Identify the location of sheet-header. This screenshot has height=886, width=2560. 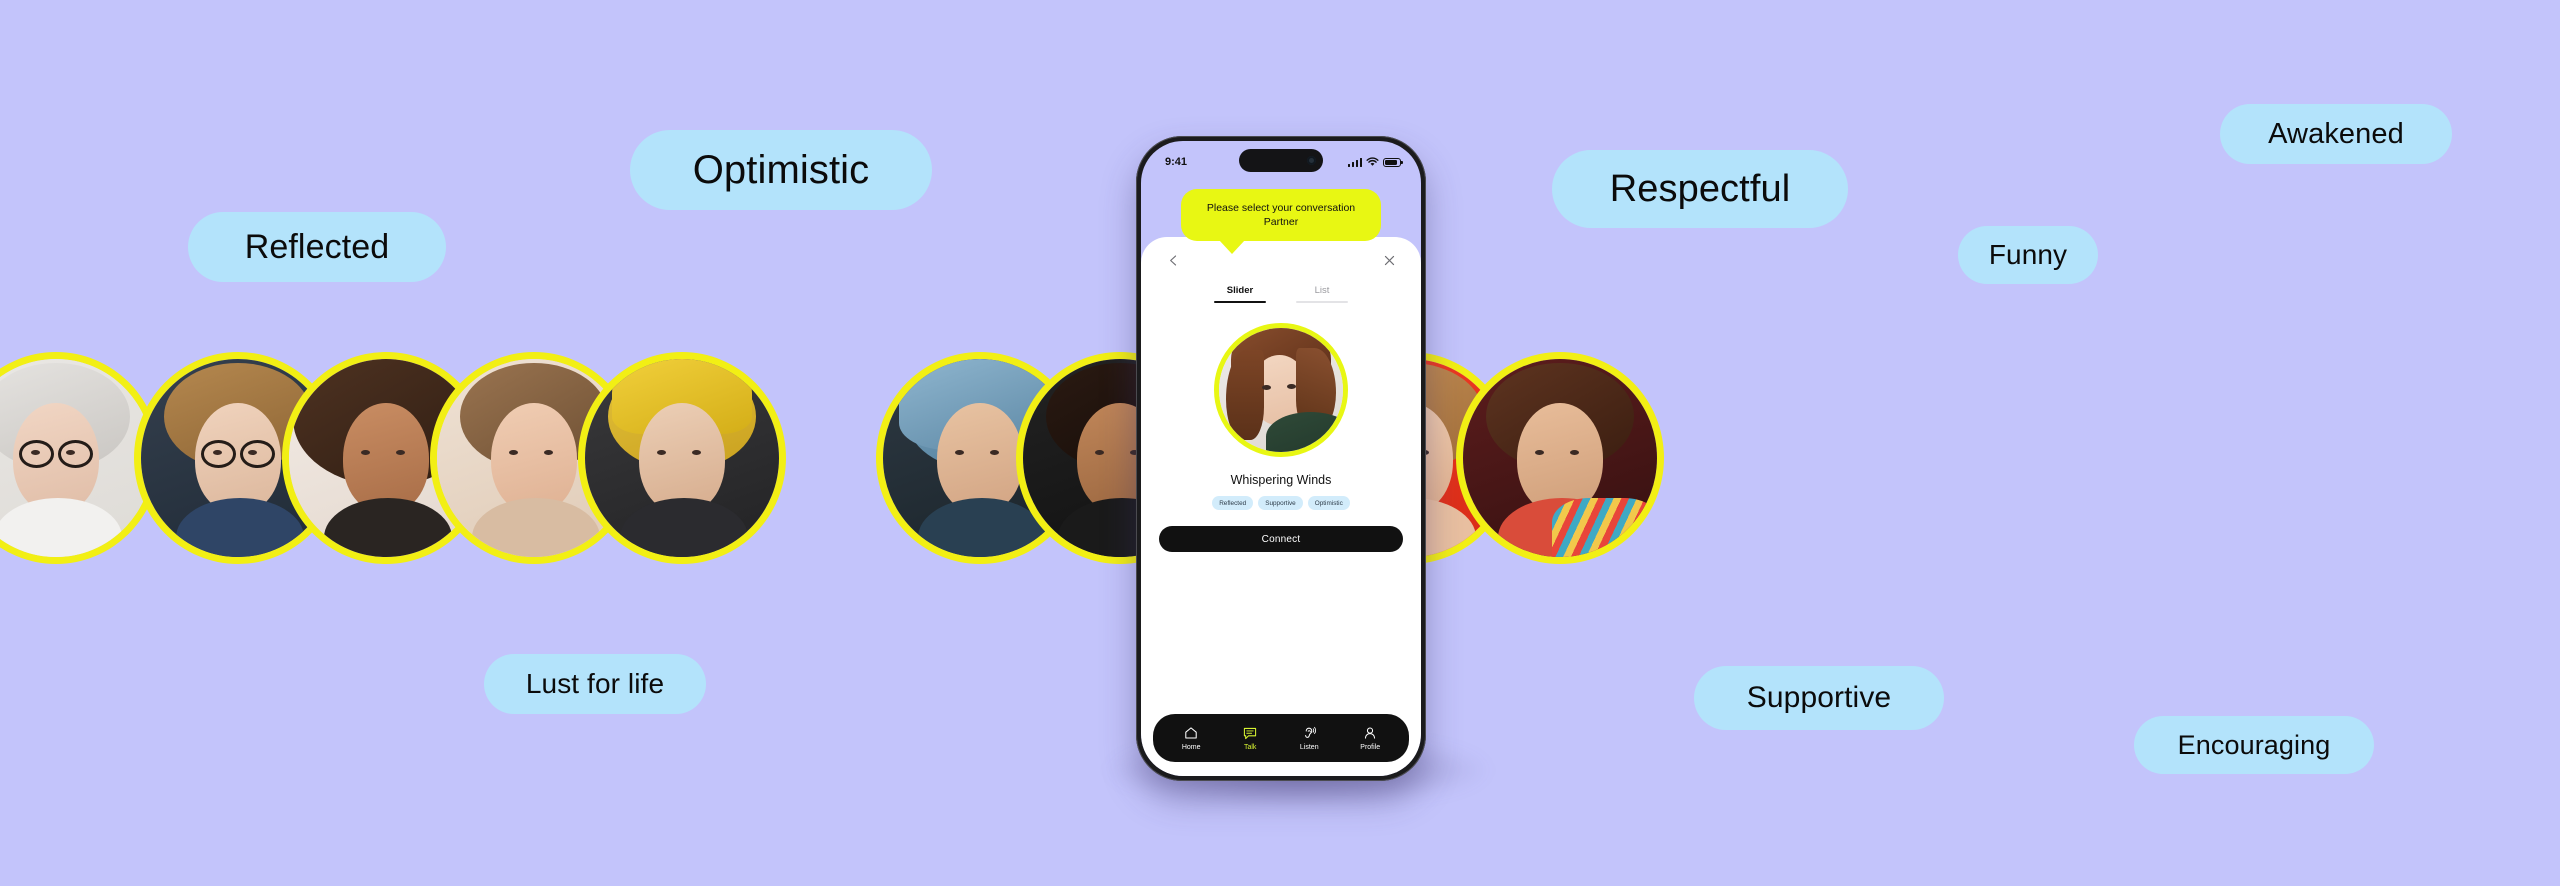
(1281, 260).